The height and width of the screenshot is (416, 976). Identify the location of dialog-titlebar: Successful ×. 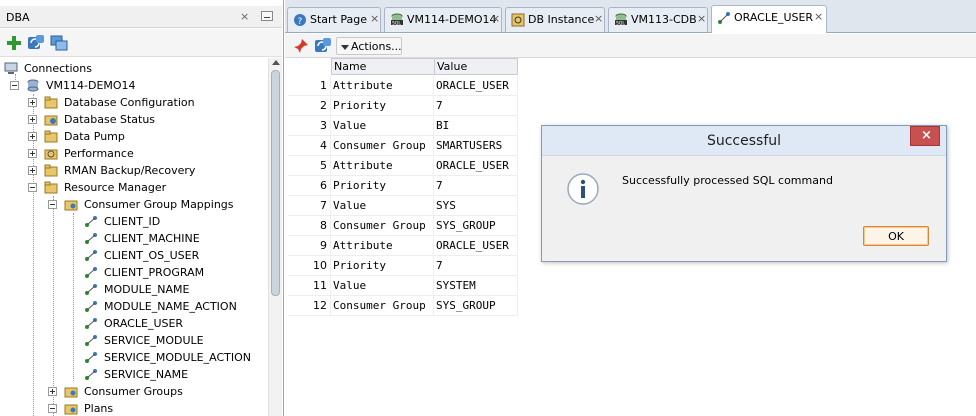
(744, 141).